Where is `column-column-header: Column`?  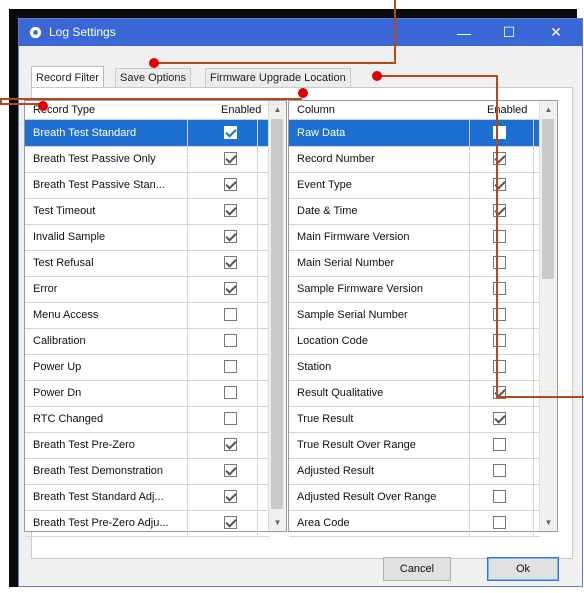
column-column-header: Column is located at coordinates (316, 110).